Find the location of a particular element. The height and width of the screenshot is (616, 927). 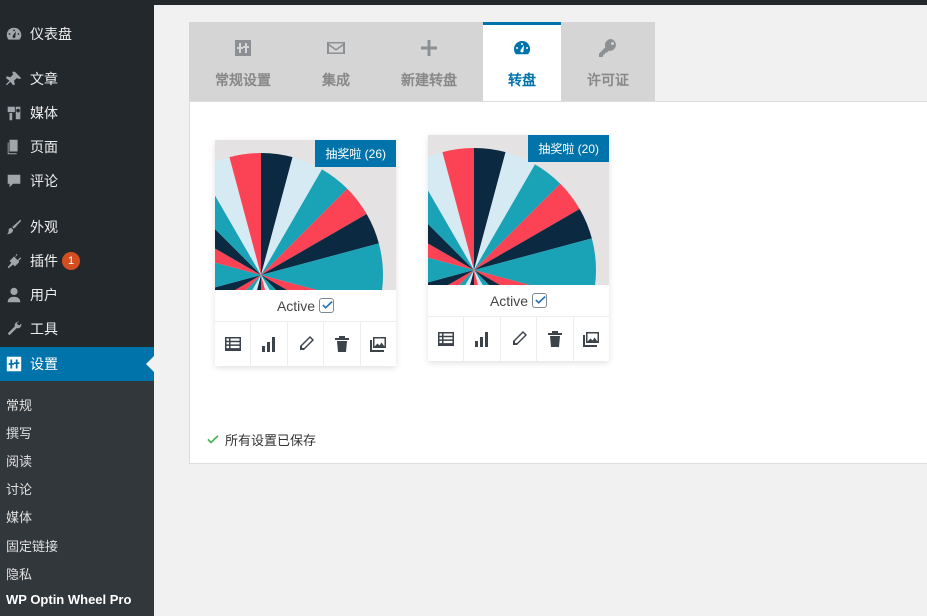

submenu-item-wp-optin-wheel-pro: WP Optin Wheel Pro is located at coordinates (68, 599).